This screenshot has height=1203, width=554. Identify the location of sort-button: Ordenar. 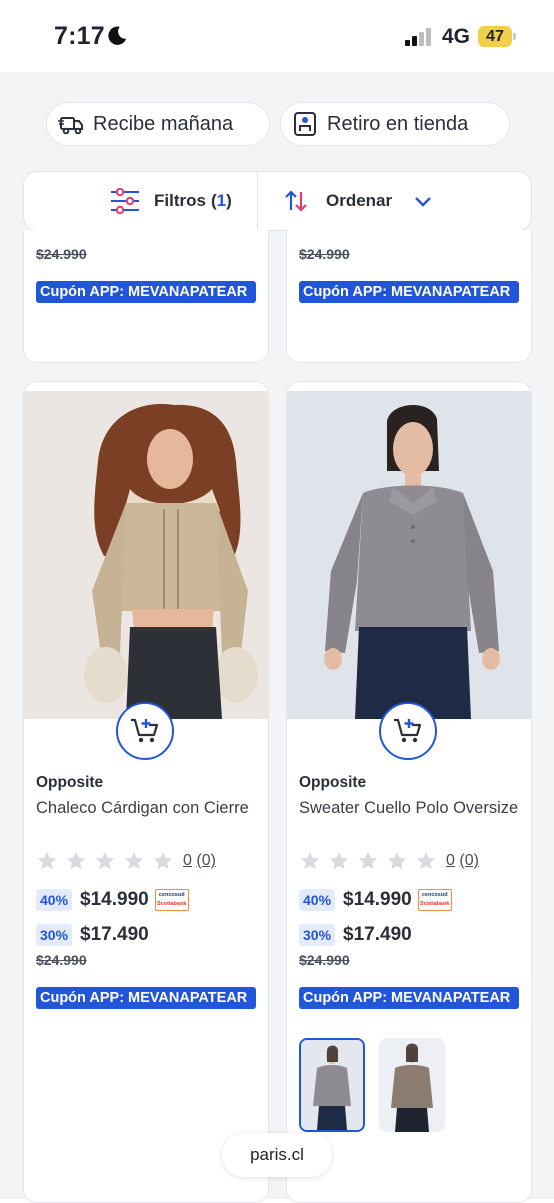
(358, 201).